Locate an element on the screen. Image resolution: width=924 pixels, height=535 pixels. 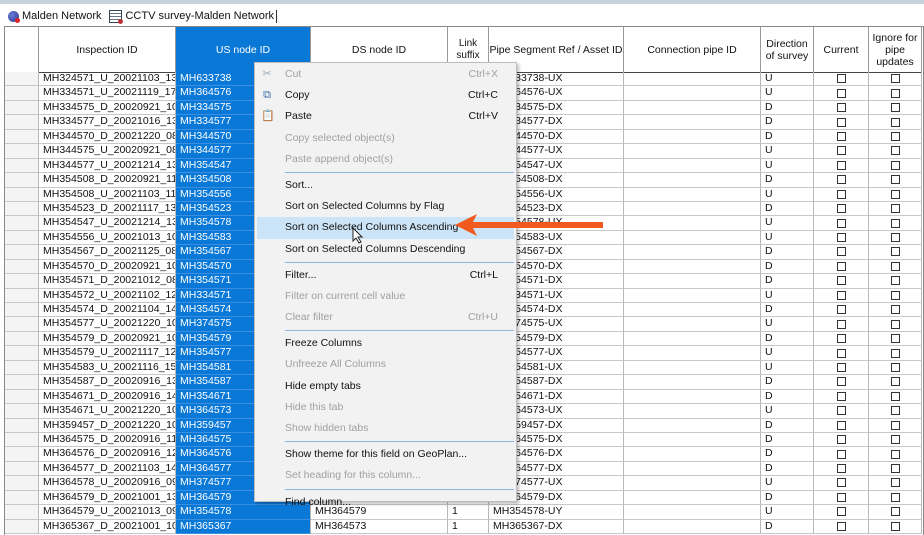
cell-inspection-id: MH354579_D_20020921_1010 is located at coordinates (107, 339).